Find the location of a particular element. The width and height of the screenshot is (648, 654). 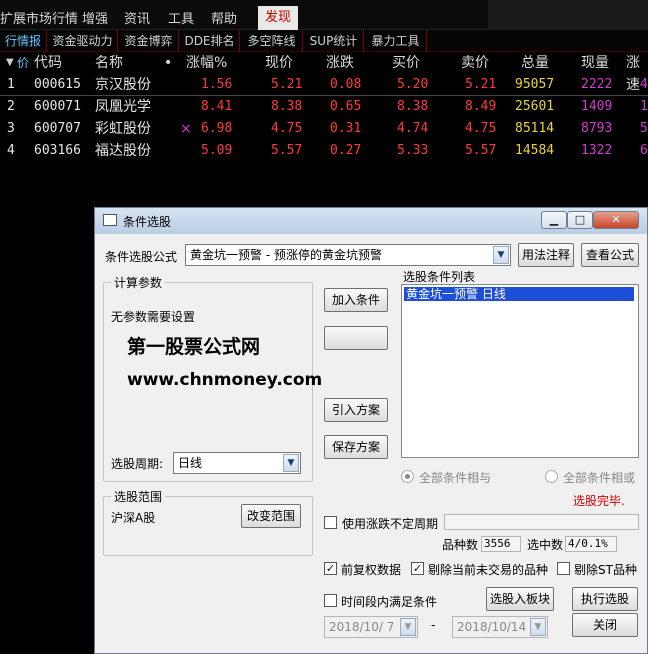

col-change-pct: 涨幅% is located at coordinates (206, 63).